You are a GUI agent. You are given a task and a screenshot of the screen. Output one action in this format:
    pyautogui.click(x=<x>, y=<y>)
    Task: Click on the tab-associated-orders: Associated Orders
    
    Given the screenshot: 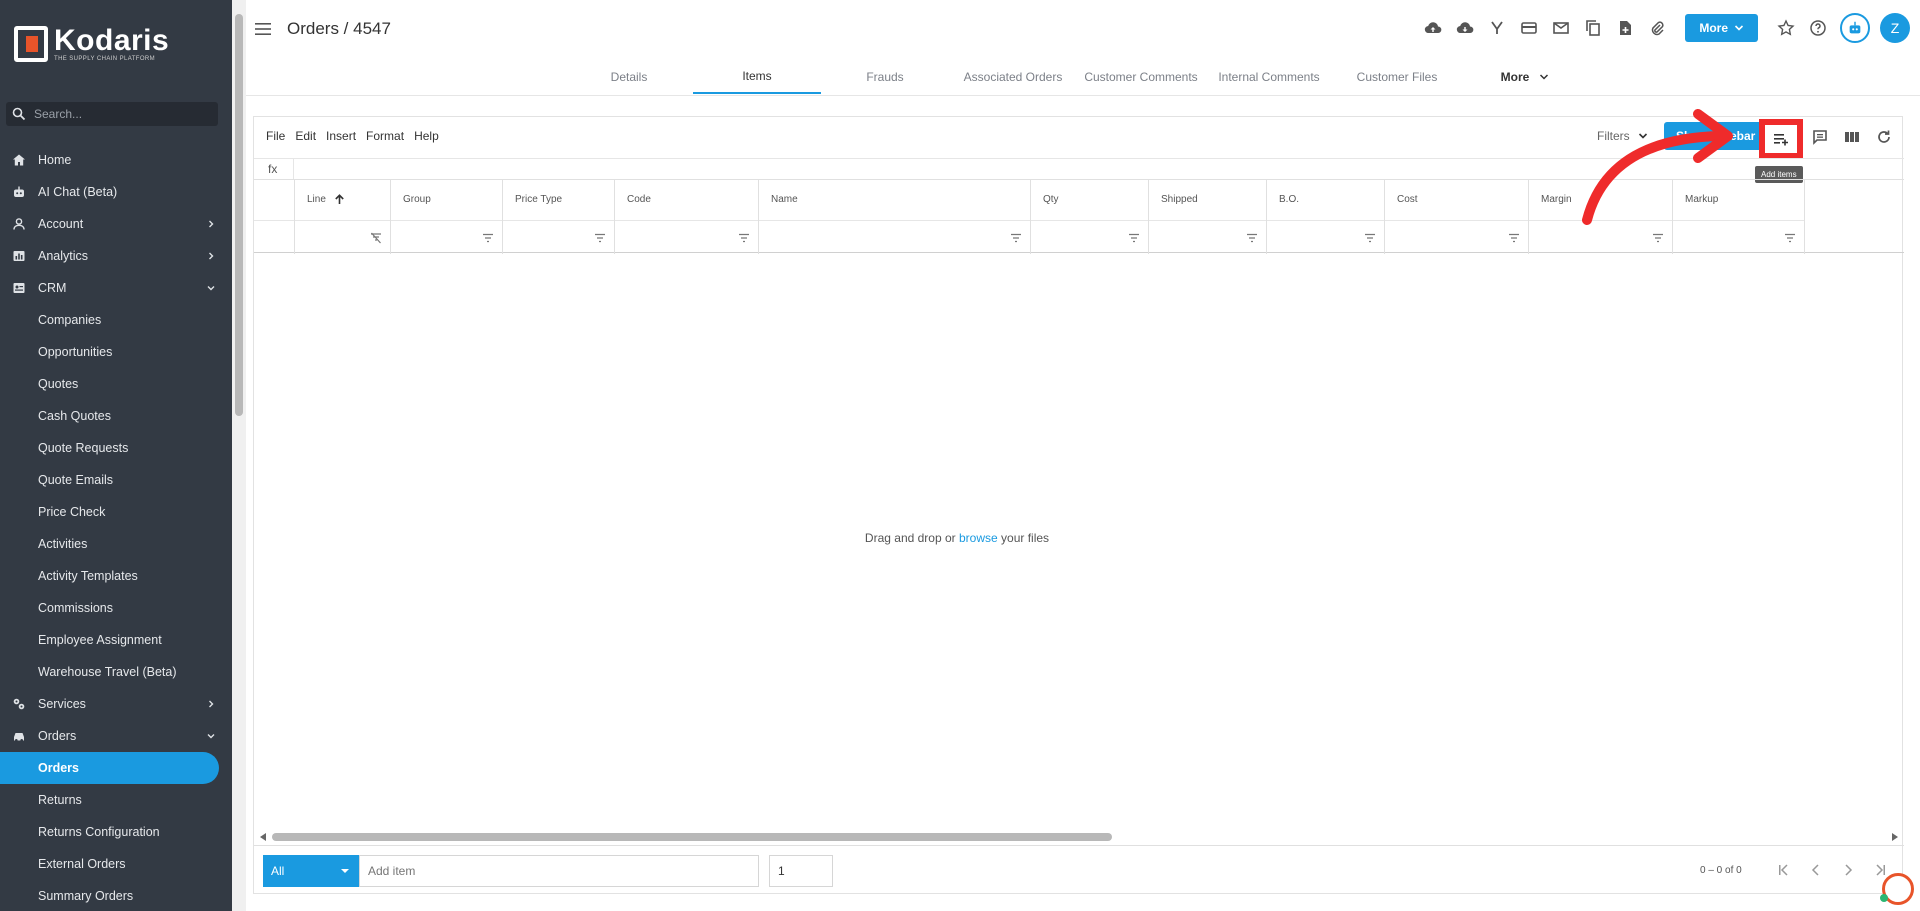 What is the action you would take?
    pyautogui.click(x=1013, y=77)
    